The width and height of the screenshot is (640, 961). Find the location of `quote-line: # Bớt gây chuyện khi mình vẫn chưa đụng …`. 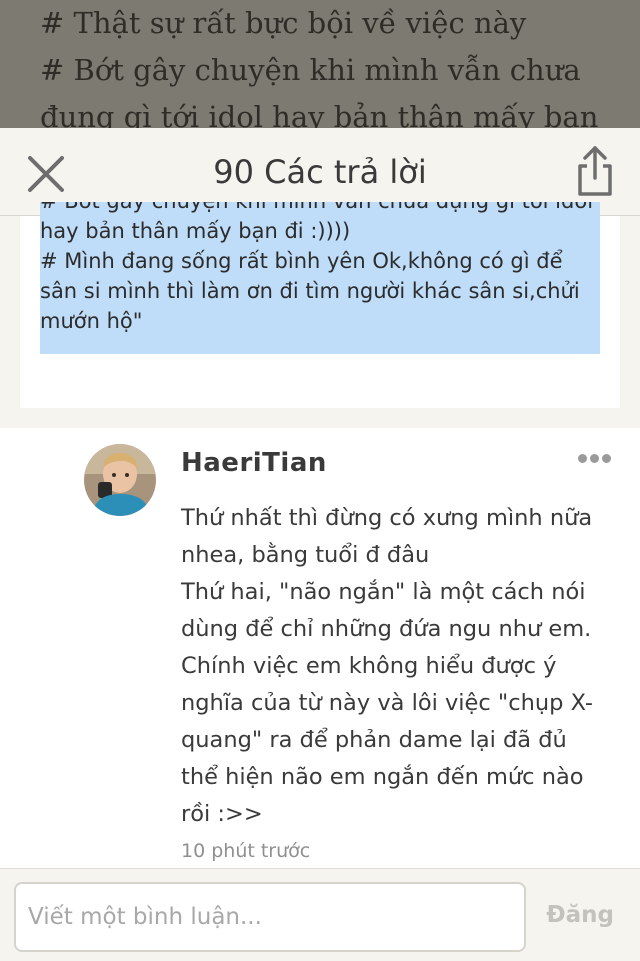

quote-line: # Bớt gây chuyện khi mình vẫn chưa đụng … is located at coordinates (320, 209).